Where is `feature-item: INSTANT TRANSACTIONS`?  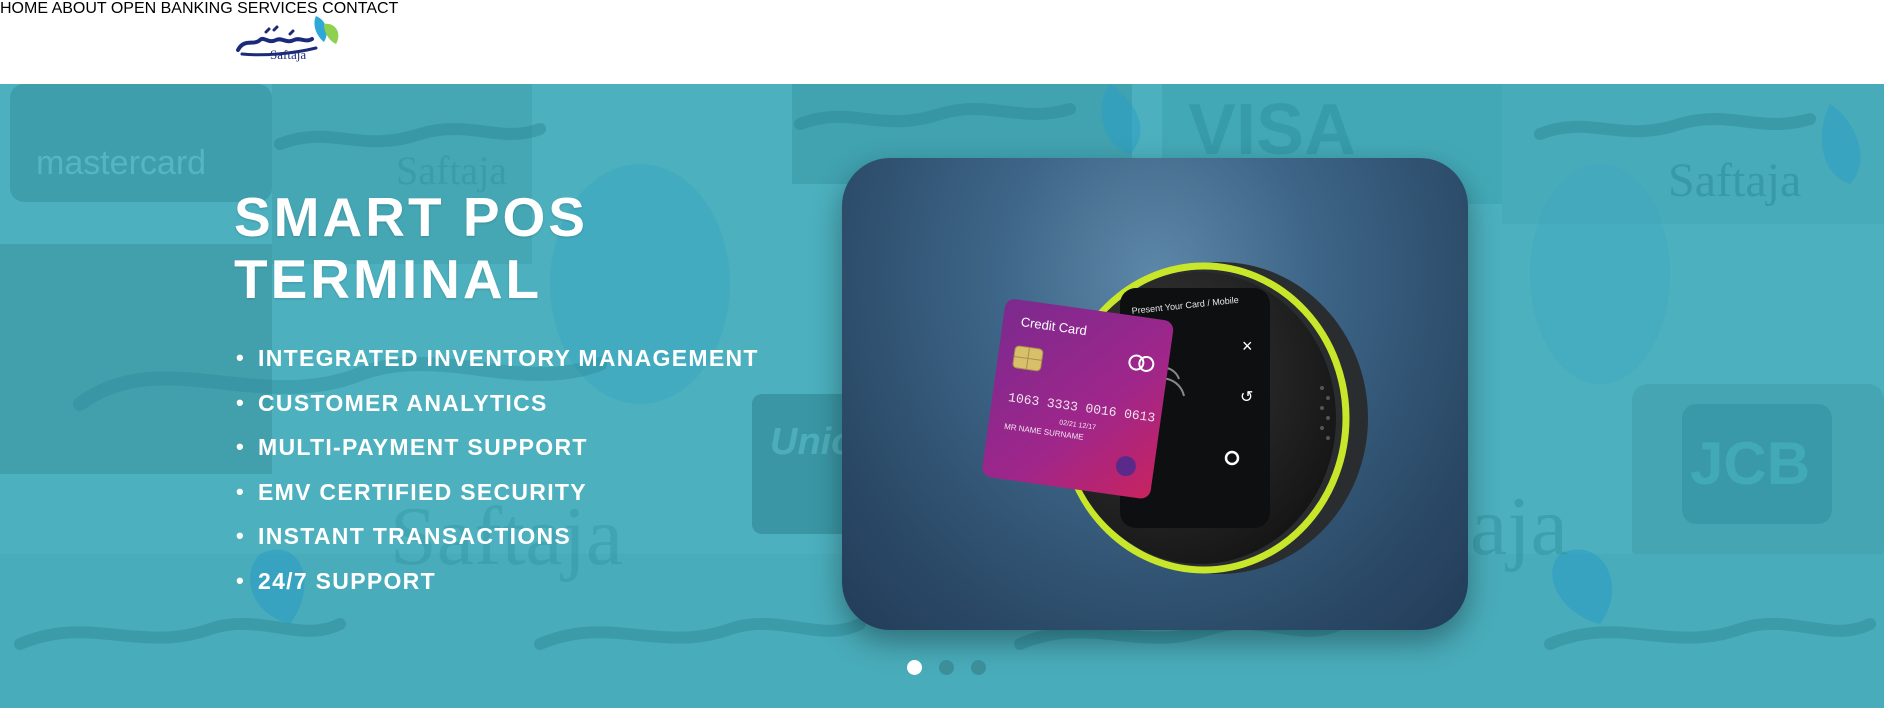
feature-item: INSTANT TRANSACTIONS is located at coordinates (497, 536).